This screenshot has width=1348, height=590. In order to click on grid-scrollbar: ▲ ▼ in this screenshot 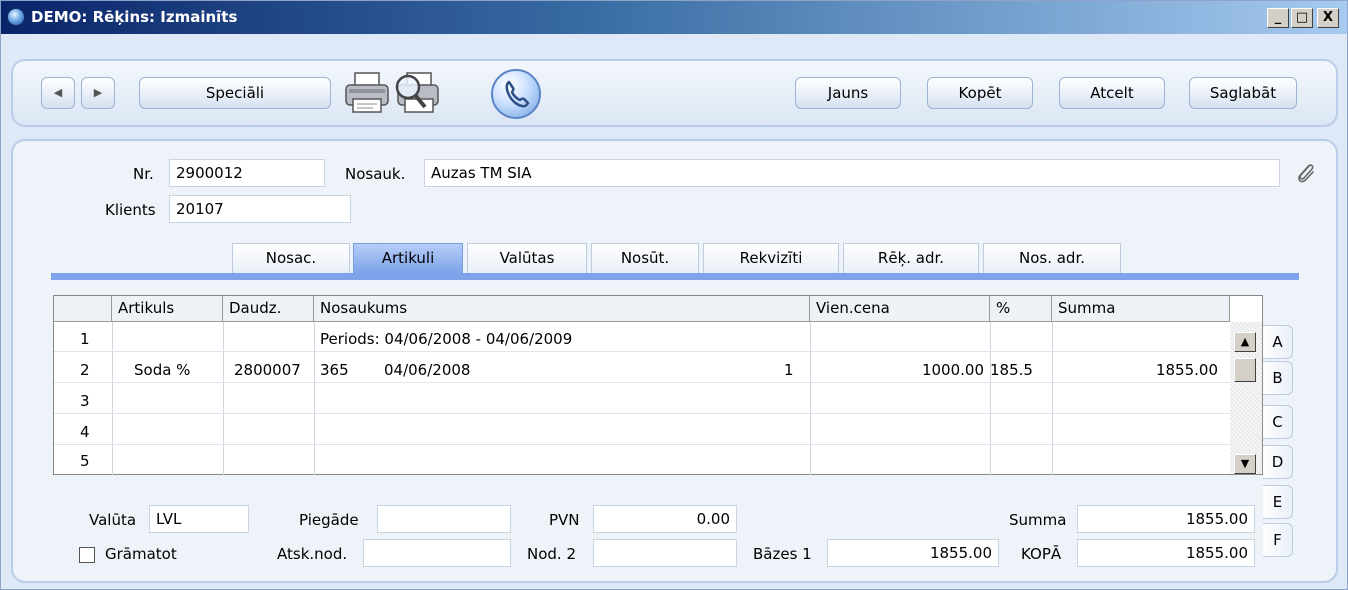, I will do `click(1246, 398)`.